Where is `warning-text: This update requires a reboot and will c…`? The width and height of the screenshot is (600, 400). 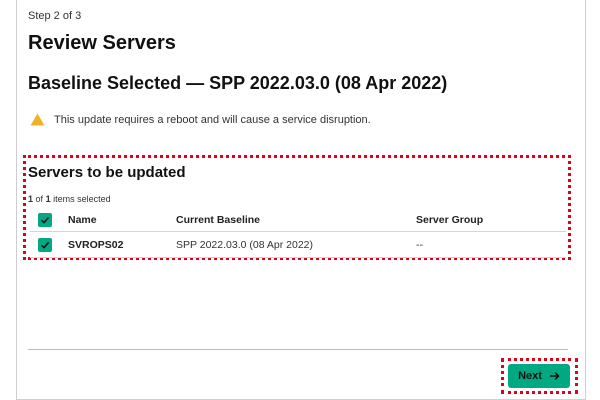 warning-text: This update requires a reboot and will c… is located at coordinates (212, 119).